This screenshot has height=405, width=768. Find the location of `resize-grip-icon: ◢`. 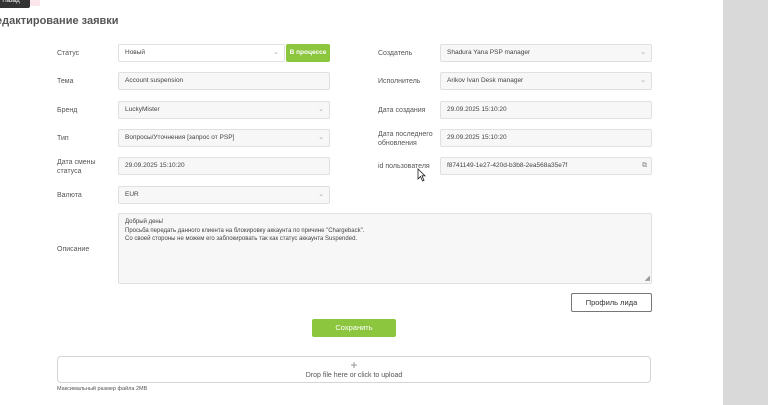

resize-grip-icon: ◢ is located at coordinates (647, 279).